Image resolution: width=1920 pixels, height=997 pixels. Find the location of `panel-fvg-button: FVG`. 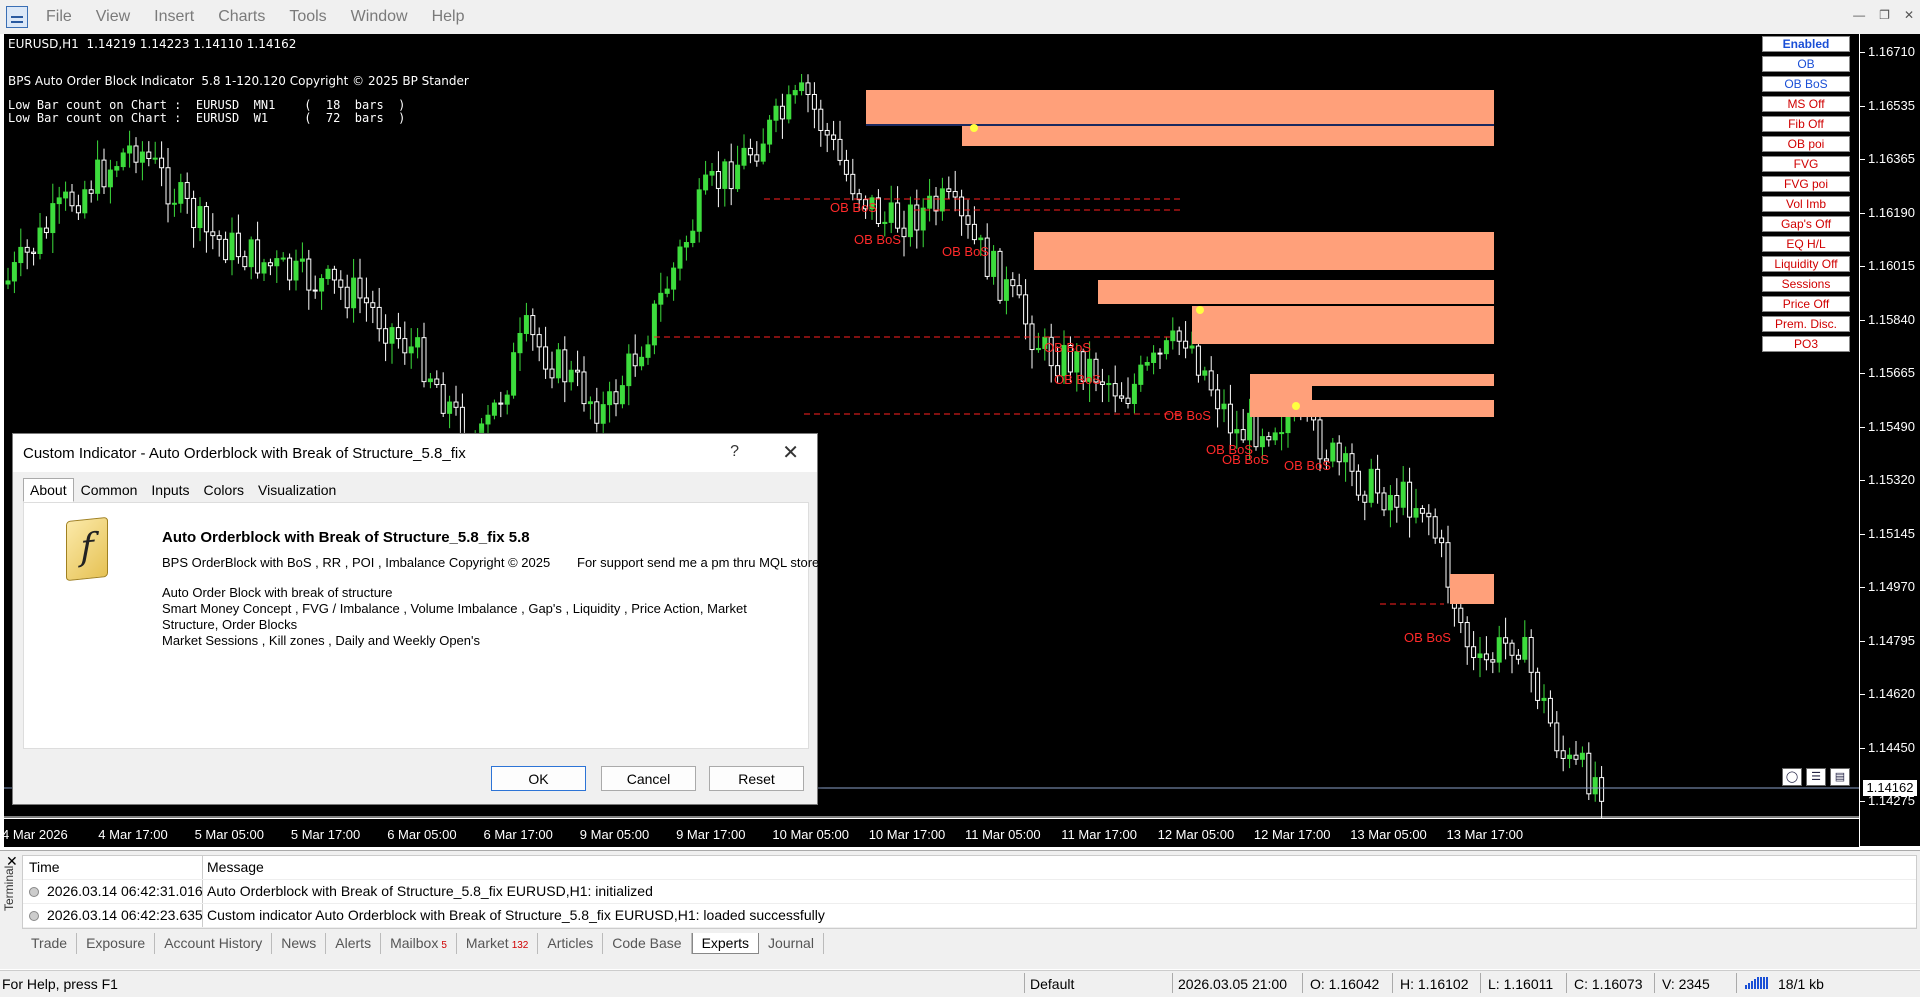

panel-fvg-button: FVG is located at coordinates (1806, 164).